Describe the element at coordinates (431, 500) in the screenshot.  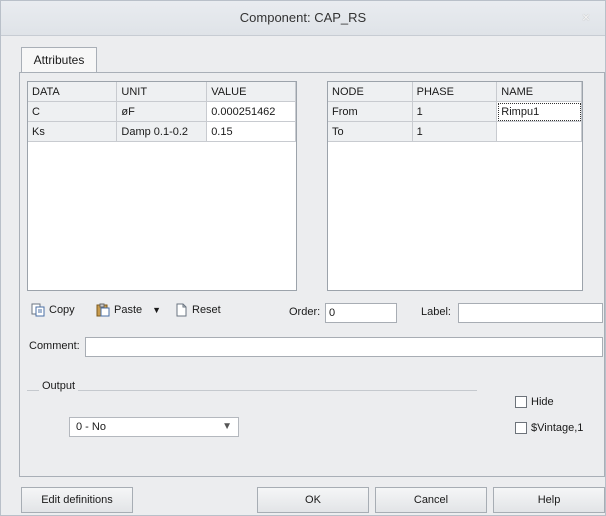
I see `cancel-button: Cancel` at that location.